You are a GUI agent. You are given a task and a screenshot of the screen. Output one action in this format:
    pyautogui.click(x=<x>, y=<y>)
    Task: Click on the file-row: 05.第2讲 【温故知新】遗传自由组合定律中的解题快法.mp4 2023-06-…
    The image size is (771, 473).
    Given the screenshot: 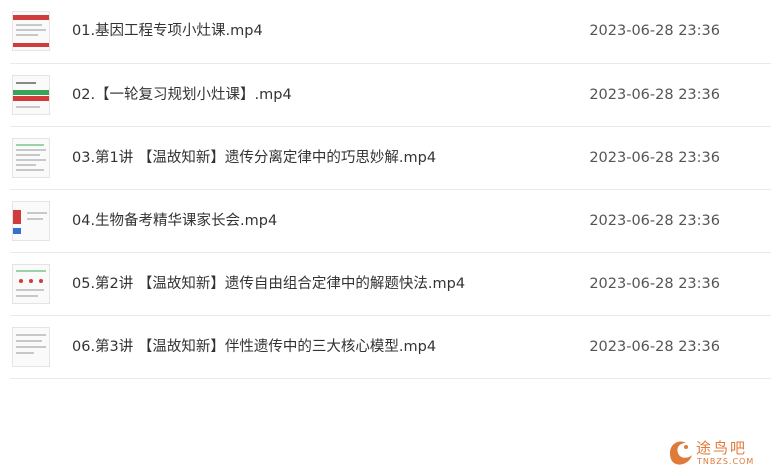 What is the action you would take?
    pyautogui.click(x=390, y=284)
    